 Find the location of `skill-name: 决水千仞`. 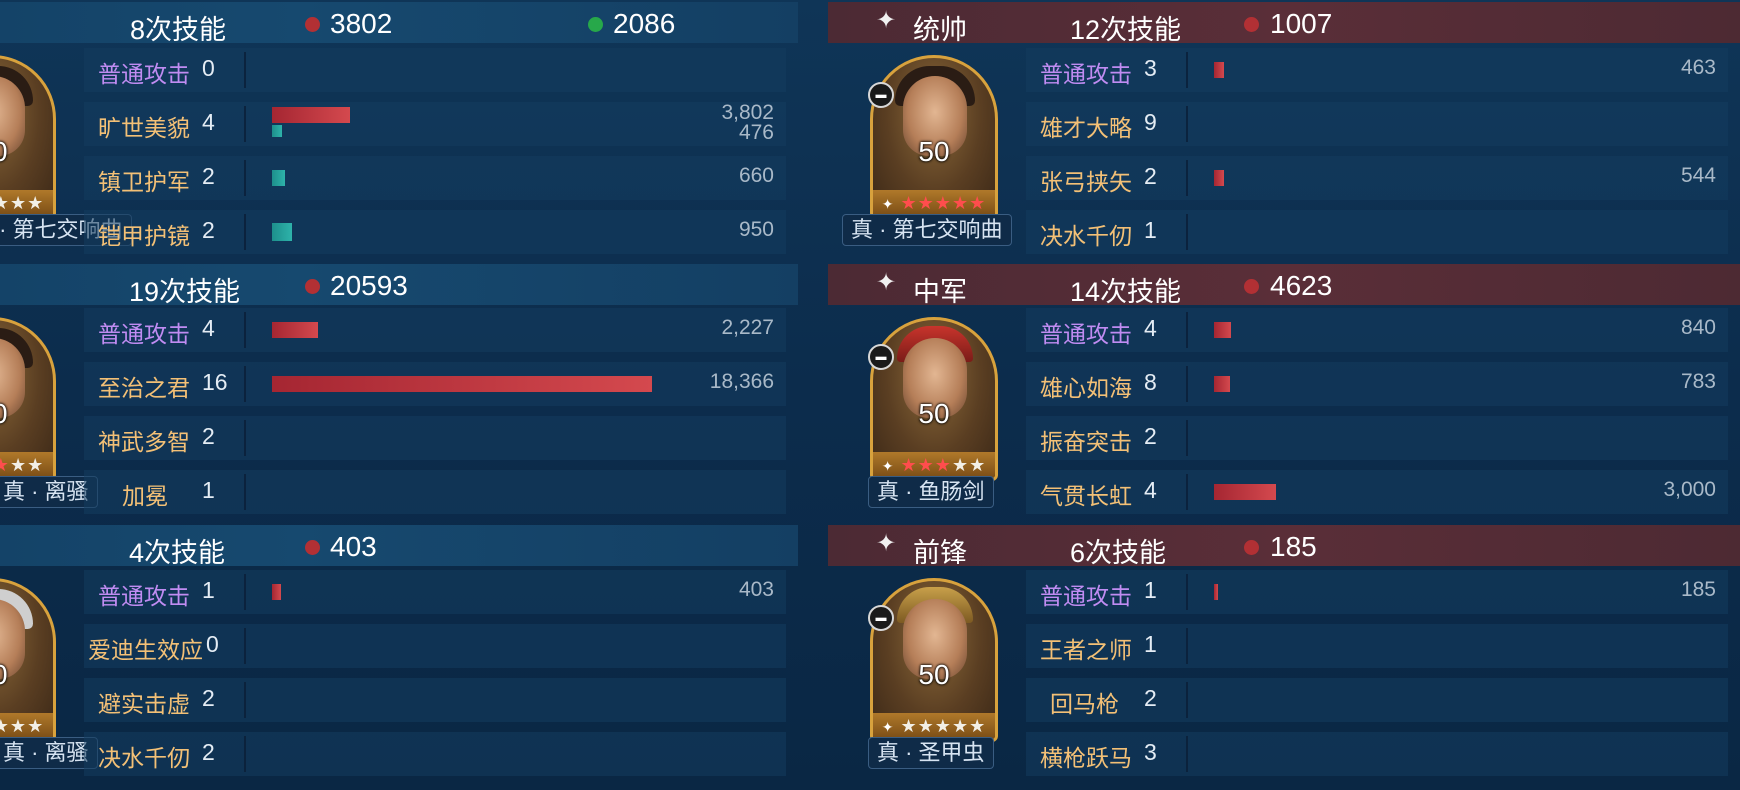

skill-name: 决水千仞 is located at coordinates (1086, 236).